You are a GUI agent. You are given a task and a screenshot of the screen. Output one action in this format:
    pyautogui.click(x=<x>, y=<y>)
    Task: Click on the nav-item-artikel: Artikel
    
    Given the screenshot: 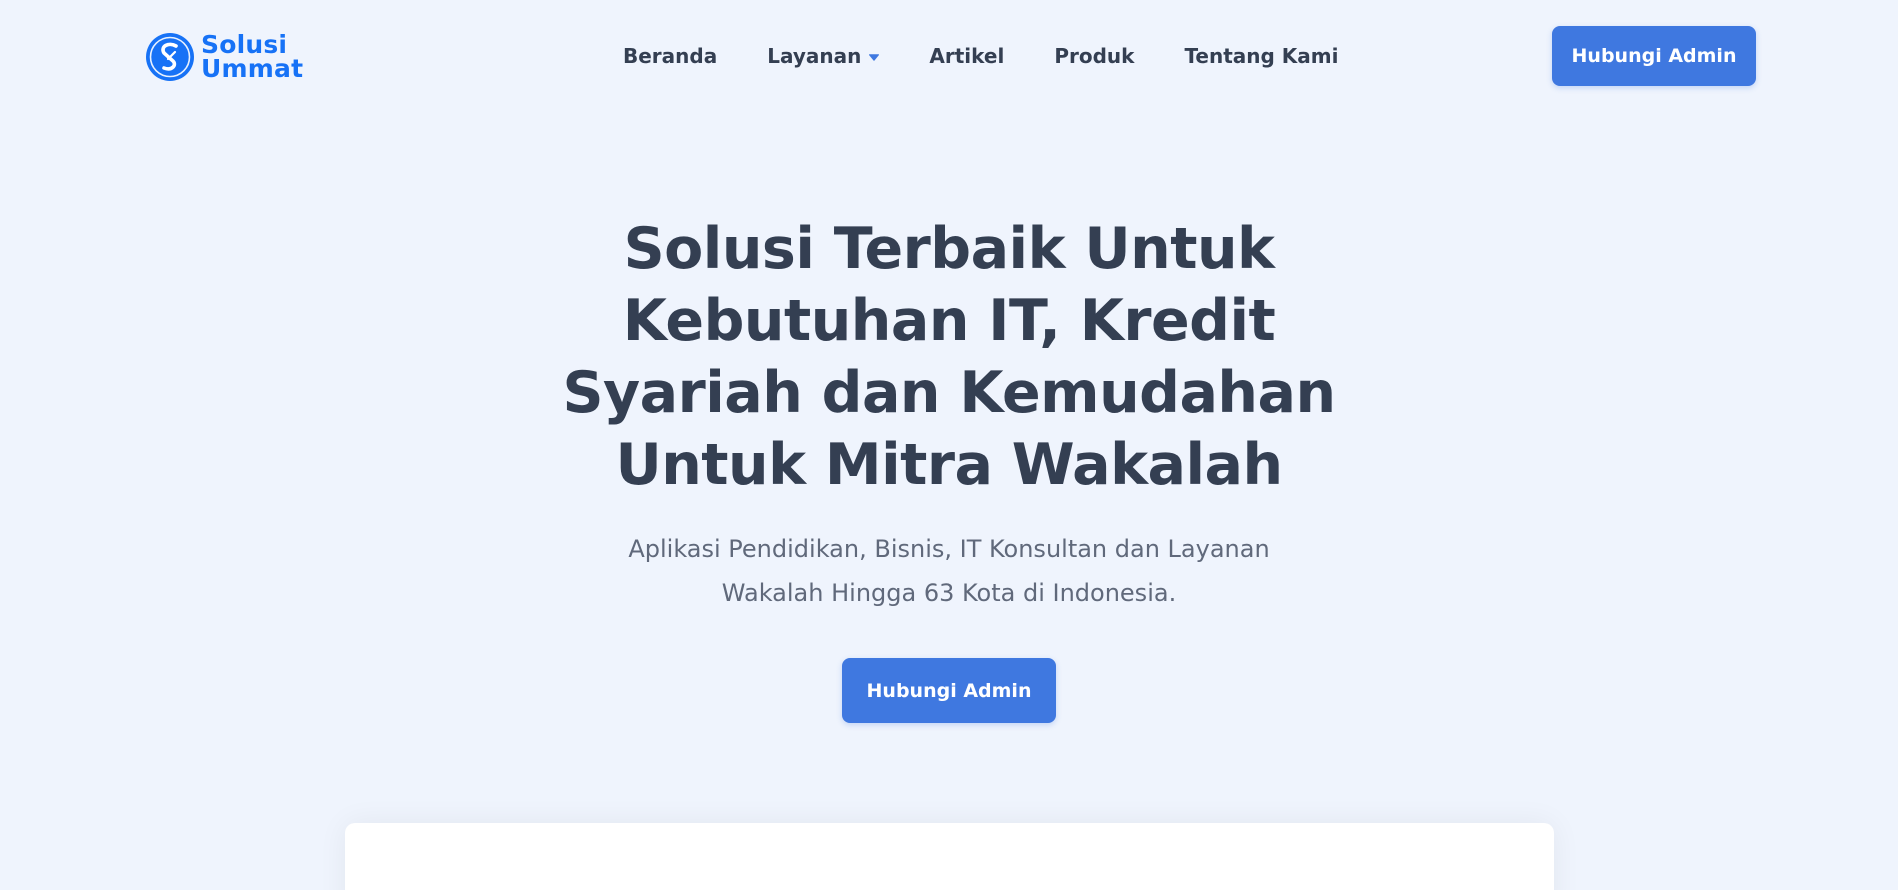 What is the action you would take?
    pyautogui.click(x=966, y=56)
    